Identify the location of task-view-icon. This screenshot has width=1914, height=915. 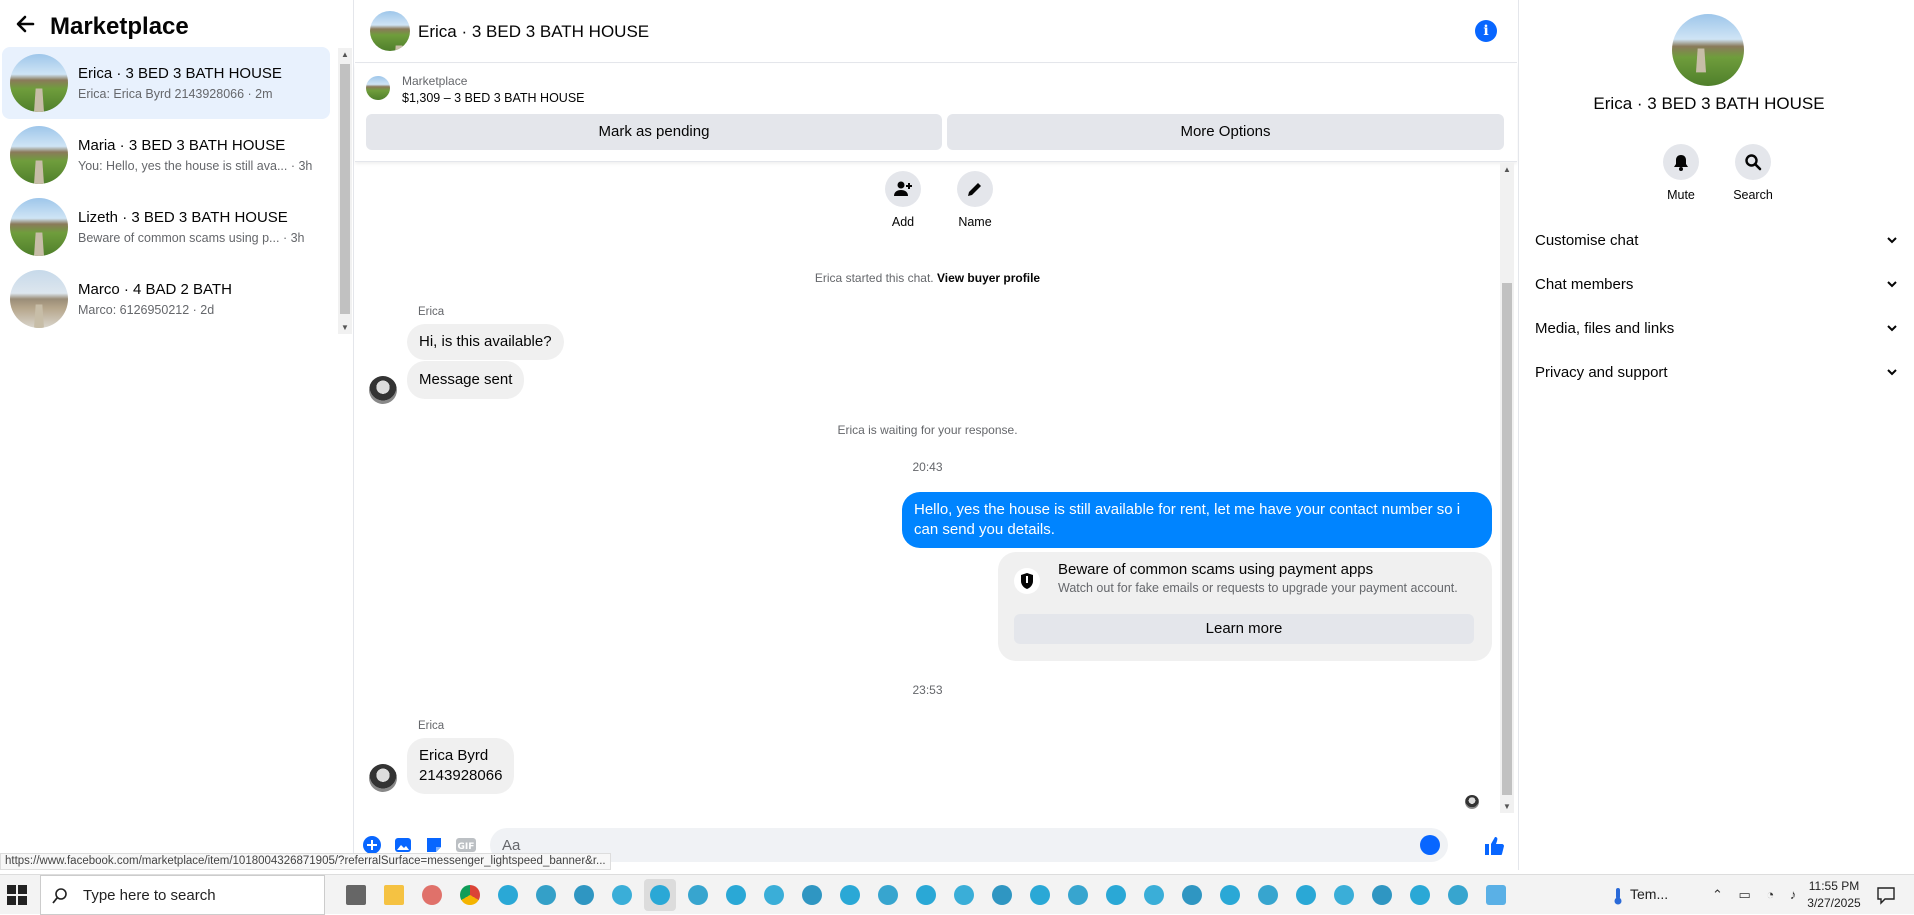
(356, 895).